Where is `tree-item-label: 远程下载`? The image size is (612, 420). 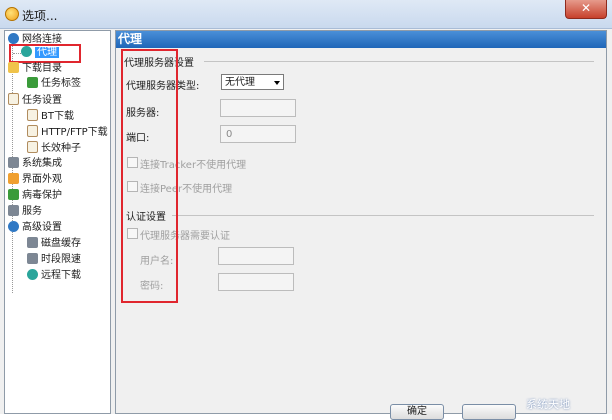 tree-item-label: 远程下载 is located at coordinates (61, 275).